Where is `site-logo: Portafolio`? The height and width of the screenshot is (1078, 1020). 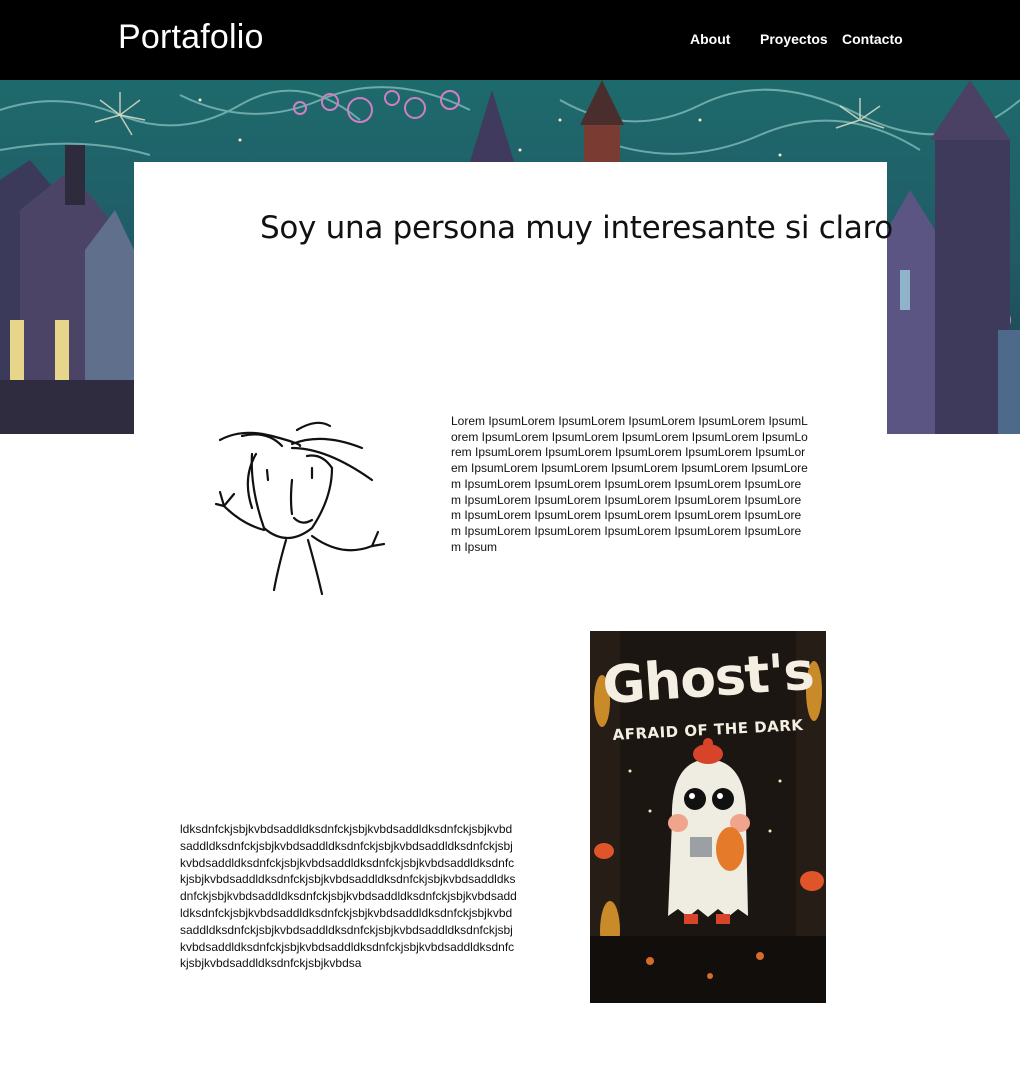 site-logo: Portafolio is located at coordinates (191, 37).